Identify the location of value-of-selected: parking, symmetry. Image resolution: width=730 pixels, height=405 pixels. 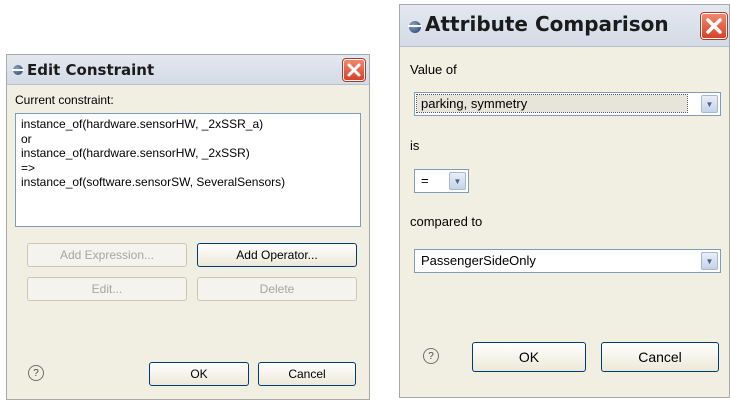
(552, 103).